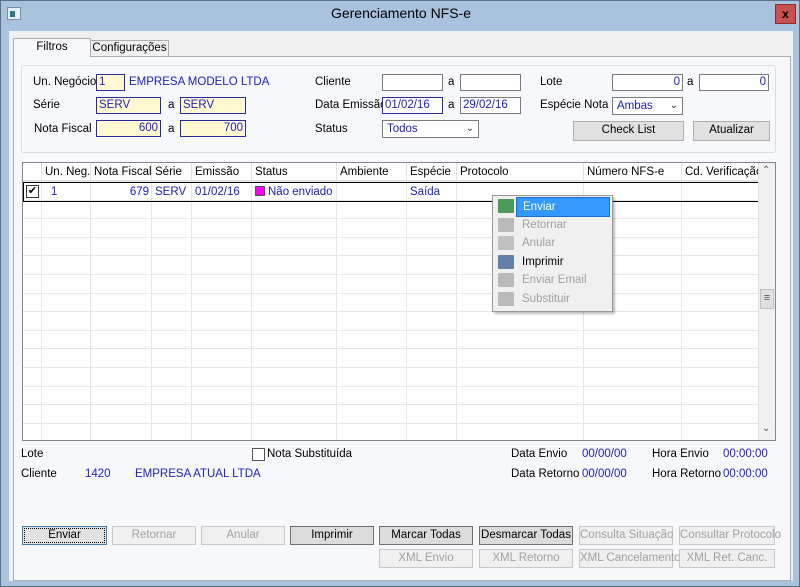 This screenshot has height=587, width=800. Describe the element at coordinates (730, 535) in the screenshot. I see `consultar-protocolo-button: Consultar Protocolo` at that location.